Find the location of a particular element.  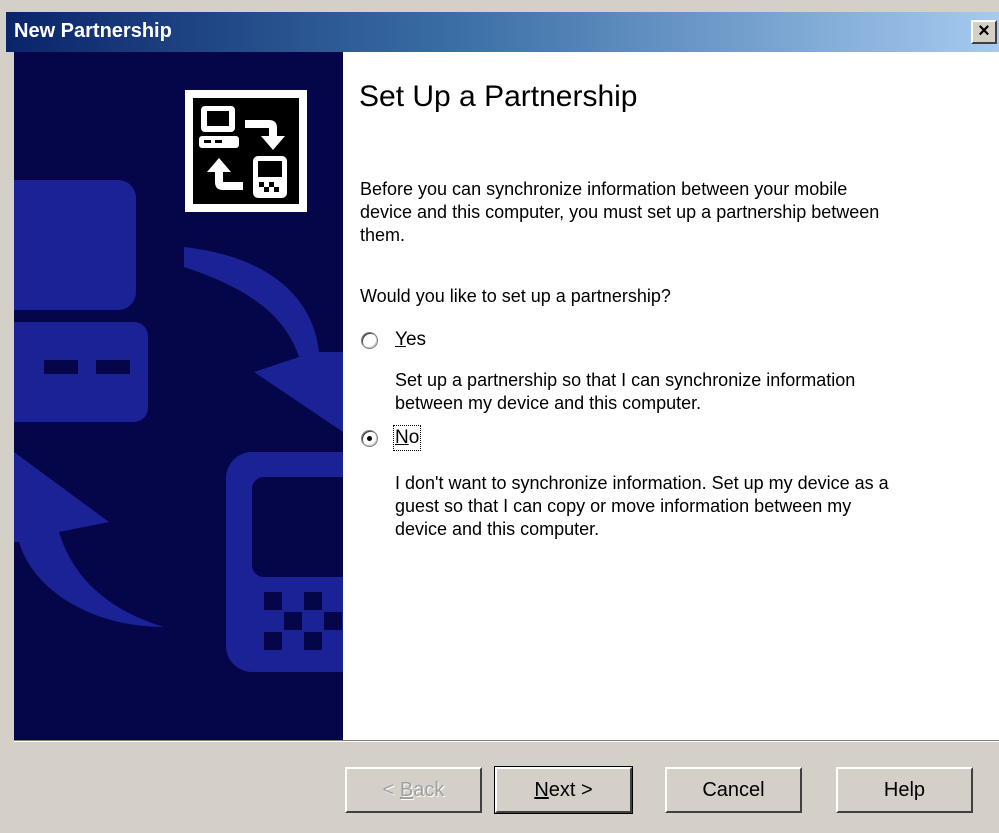

button-divider is located at coordinates (506, 741).